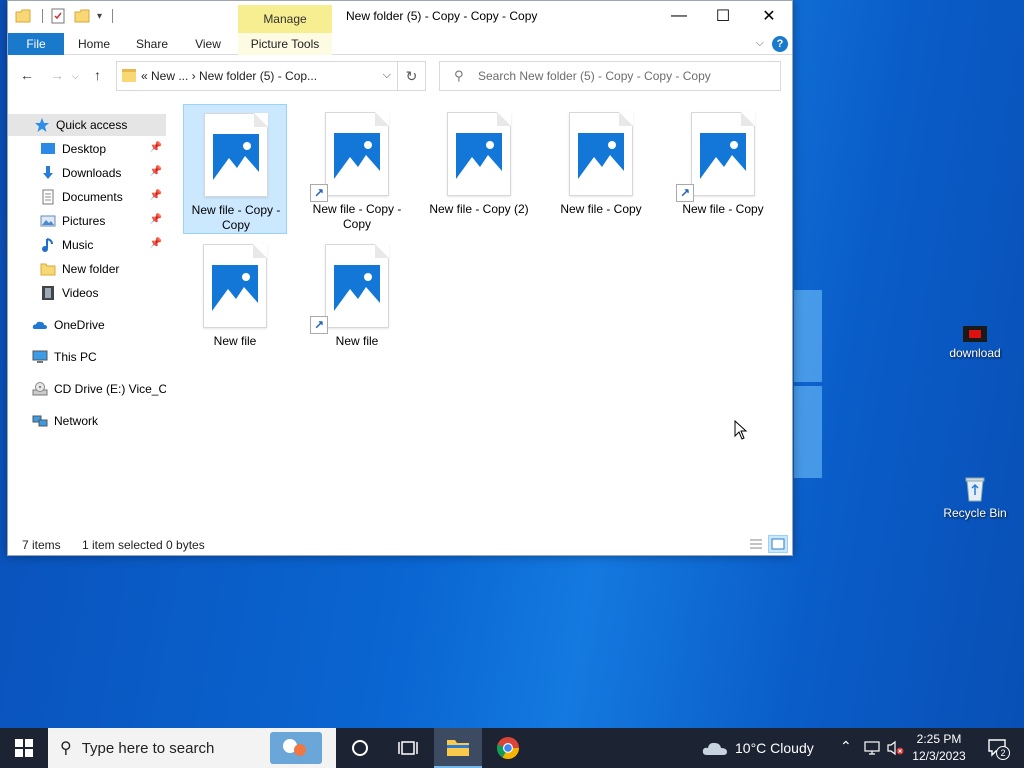 The image size is (1024, 768). I want to click on file-item: New file - Copy, so click(601, 169).